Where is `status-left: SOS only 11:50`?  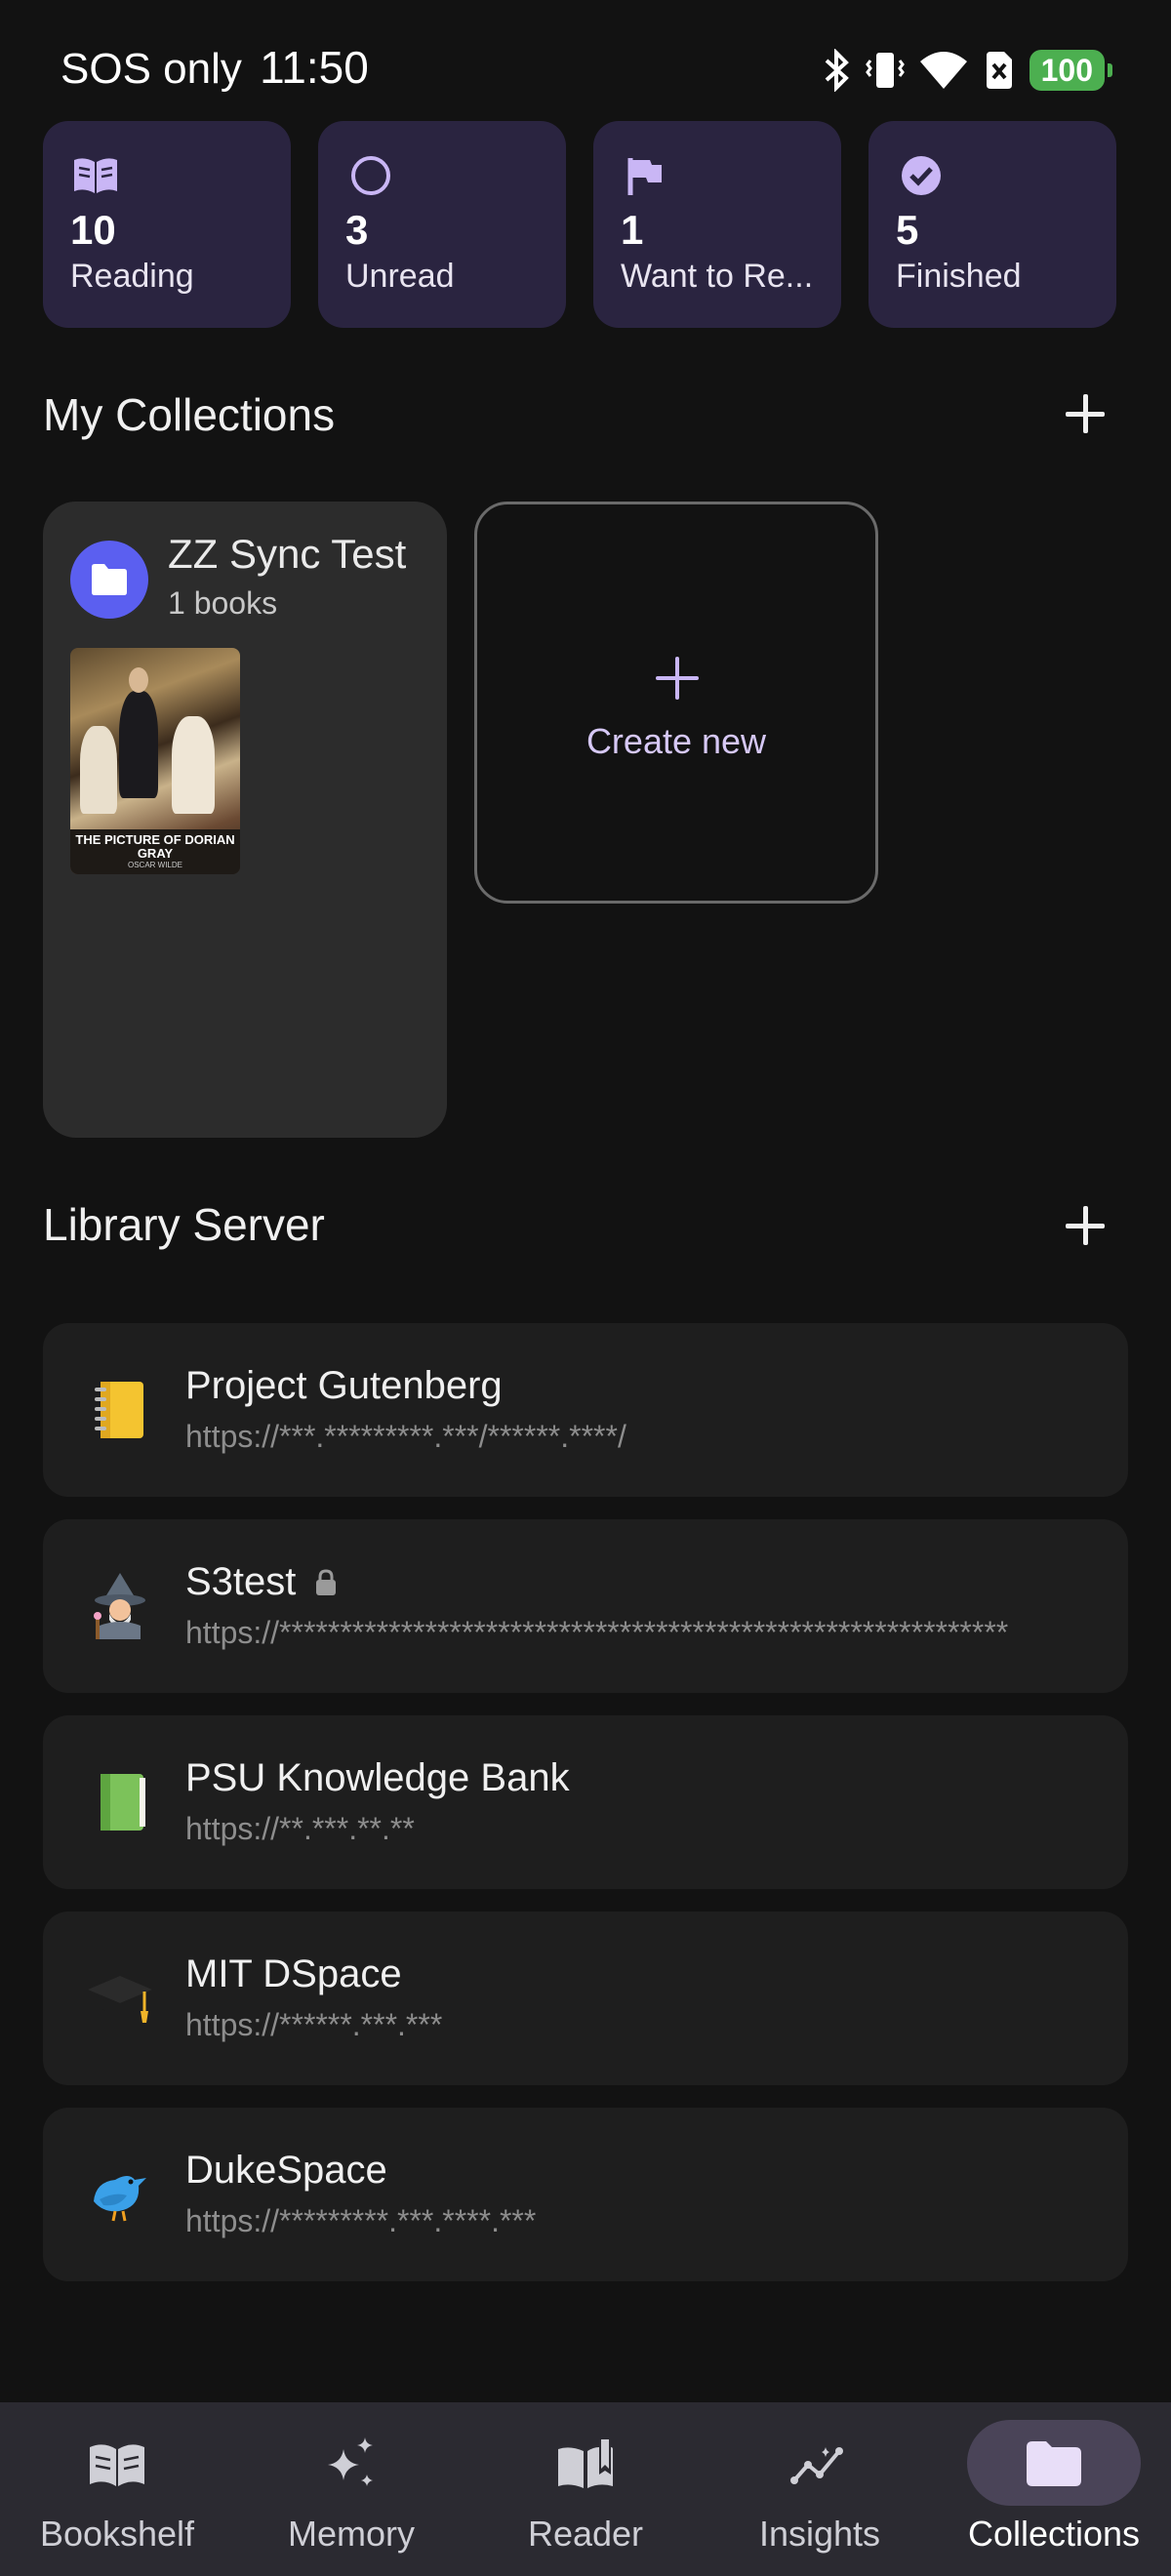
status-left: SOS only 11:50 is located at coordinates (215, 67).